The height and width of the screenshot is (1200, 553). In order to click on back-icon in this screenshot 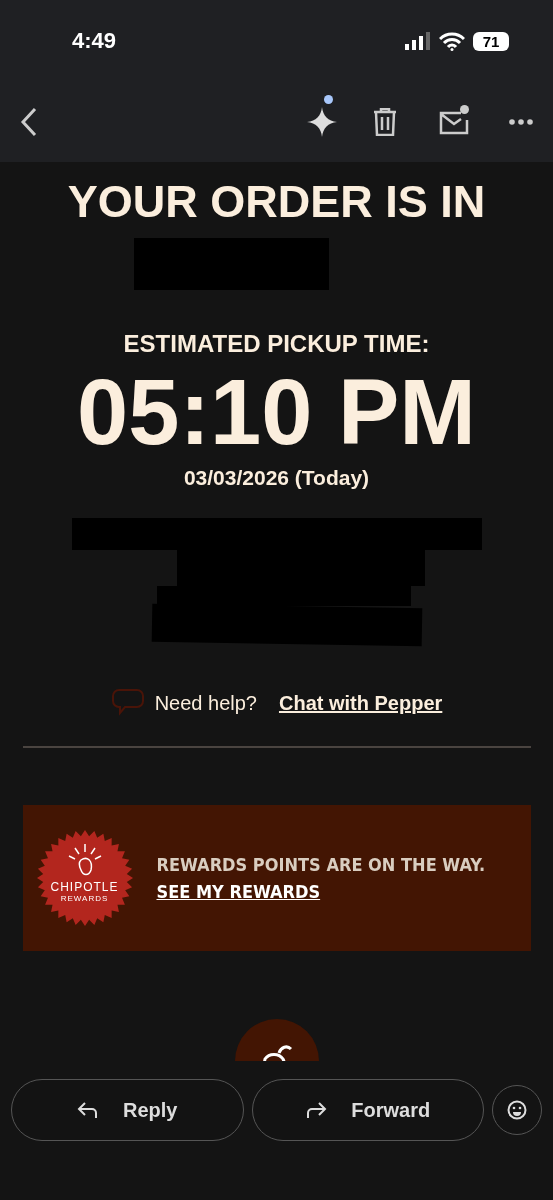, I will do `click(29, 122)`.